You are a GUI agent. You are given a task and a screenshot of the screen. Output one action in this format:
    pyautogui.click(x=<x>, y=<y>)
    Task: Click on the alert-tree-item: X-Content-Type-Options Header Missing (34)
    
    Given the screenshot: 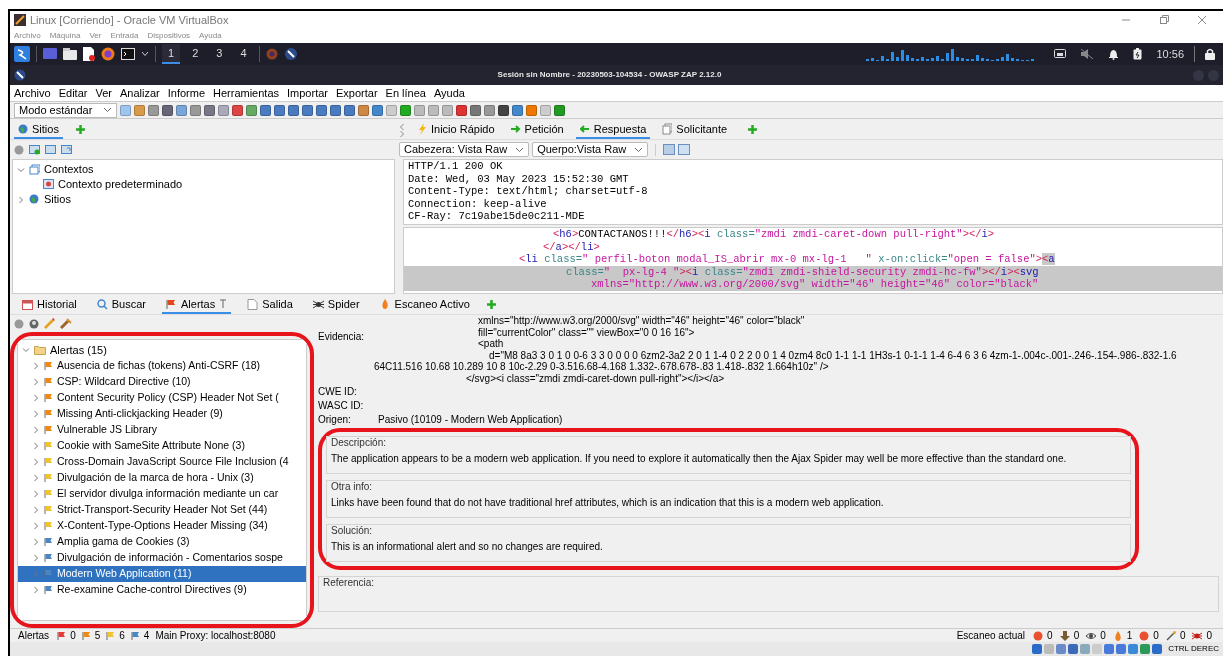 What is the action you would take?
    pyautogui.click(x=162, y=526)
    